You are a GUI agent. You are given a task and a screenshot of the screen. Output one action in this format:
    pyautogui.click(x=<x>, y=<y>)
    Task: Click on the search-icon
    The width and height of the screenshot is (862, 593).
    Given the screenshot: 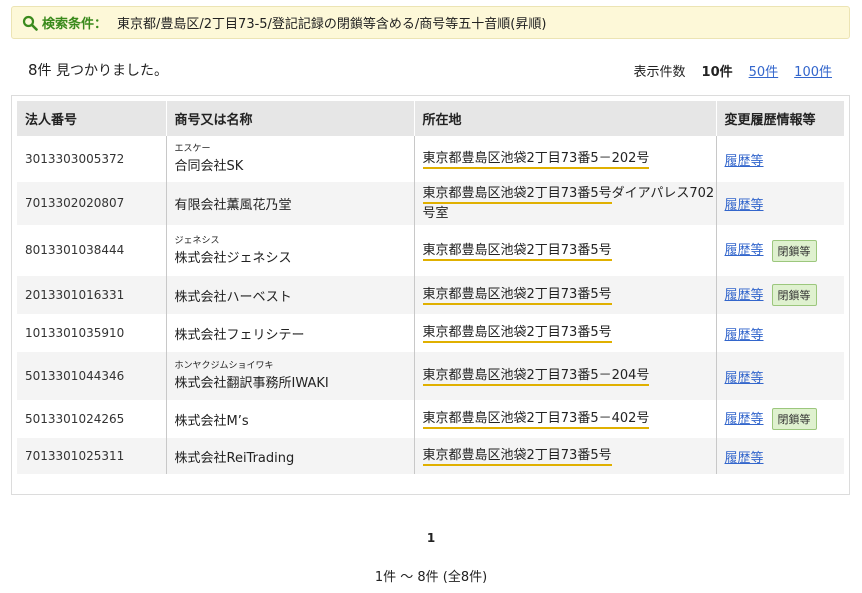 What is the action you would take?
    pyautogui.click(x=30, y=23)
    